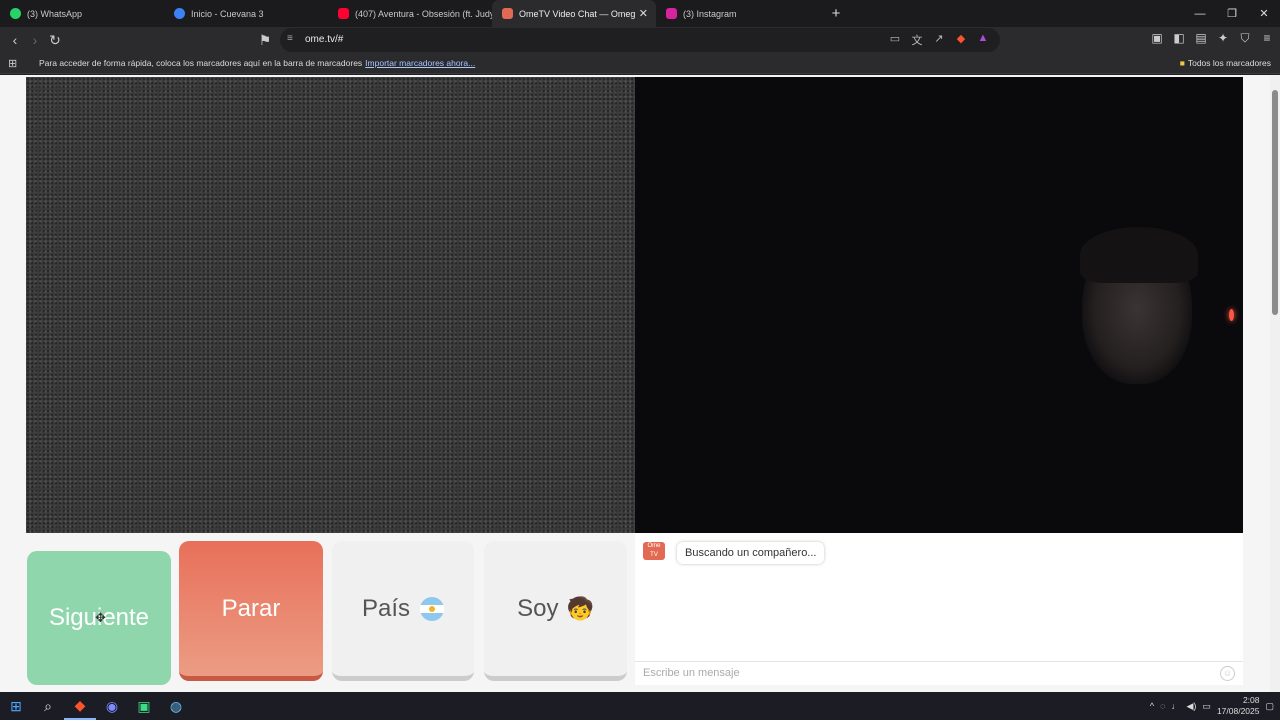  I want to click on url-text: ome.tv/#, so click(324, 39).